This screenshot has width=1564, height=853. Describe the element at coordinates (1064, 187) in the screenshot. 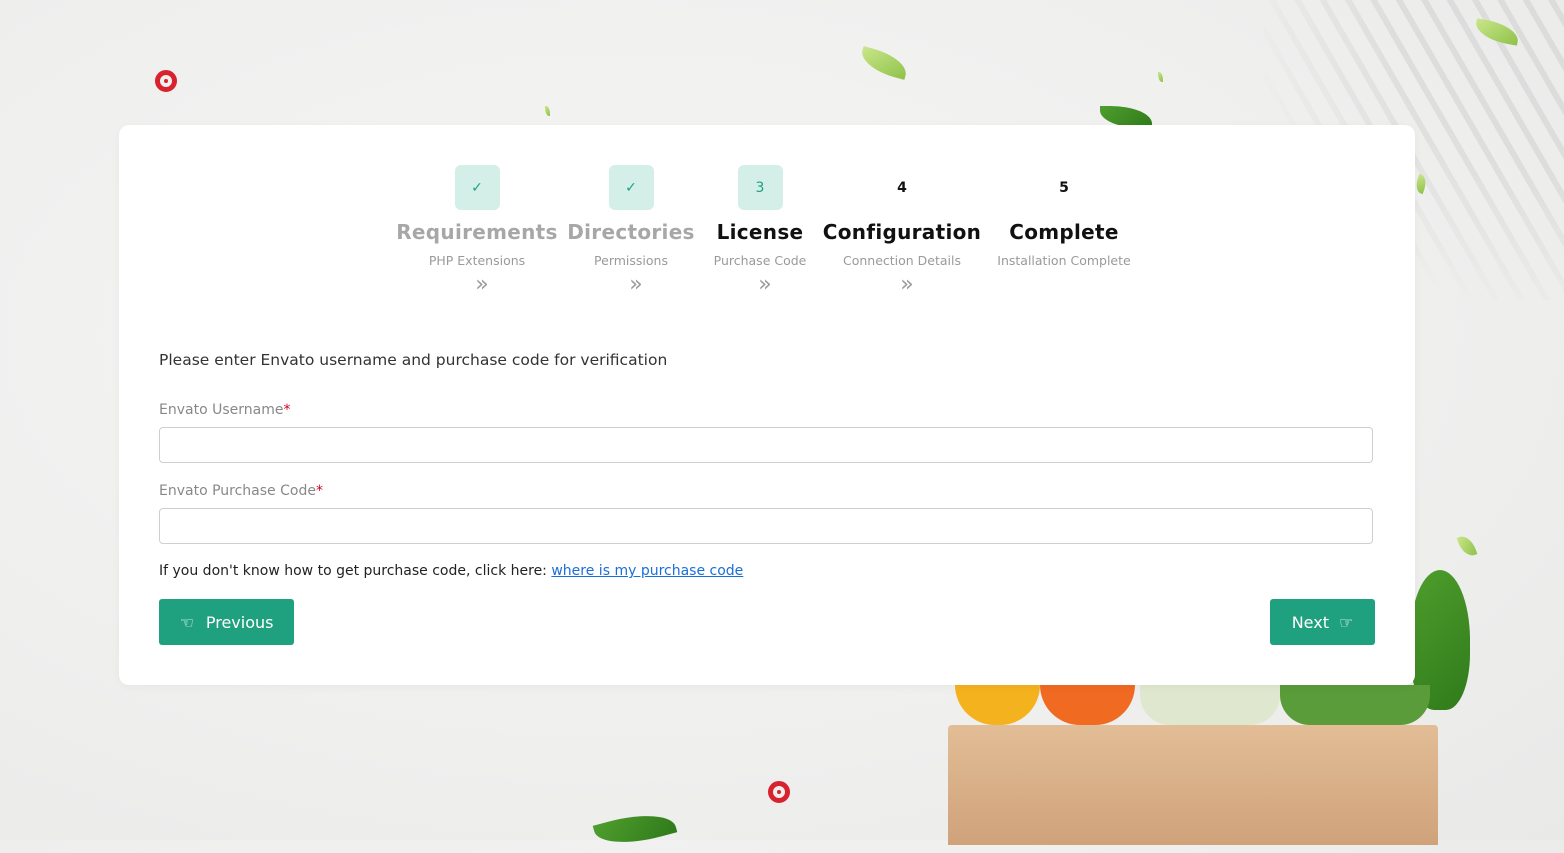

I see `step-number-badge: 5` at that location.